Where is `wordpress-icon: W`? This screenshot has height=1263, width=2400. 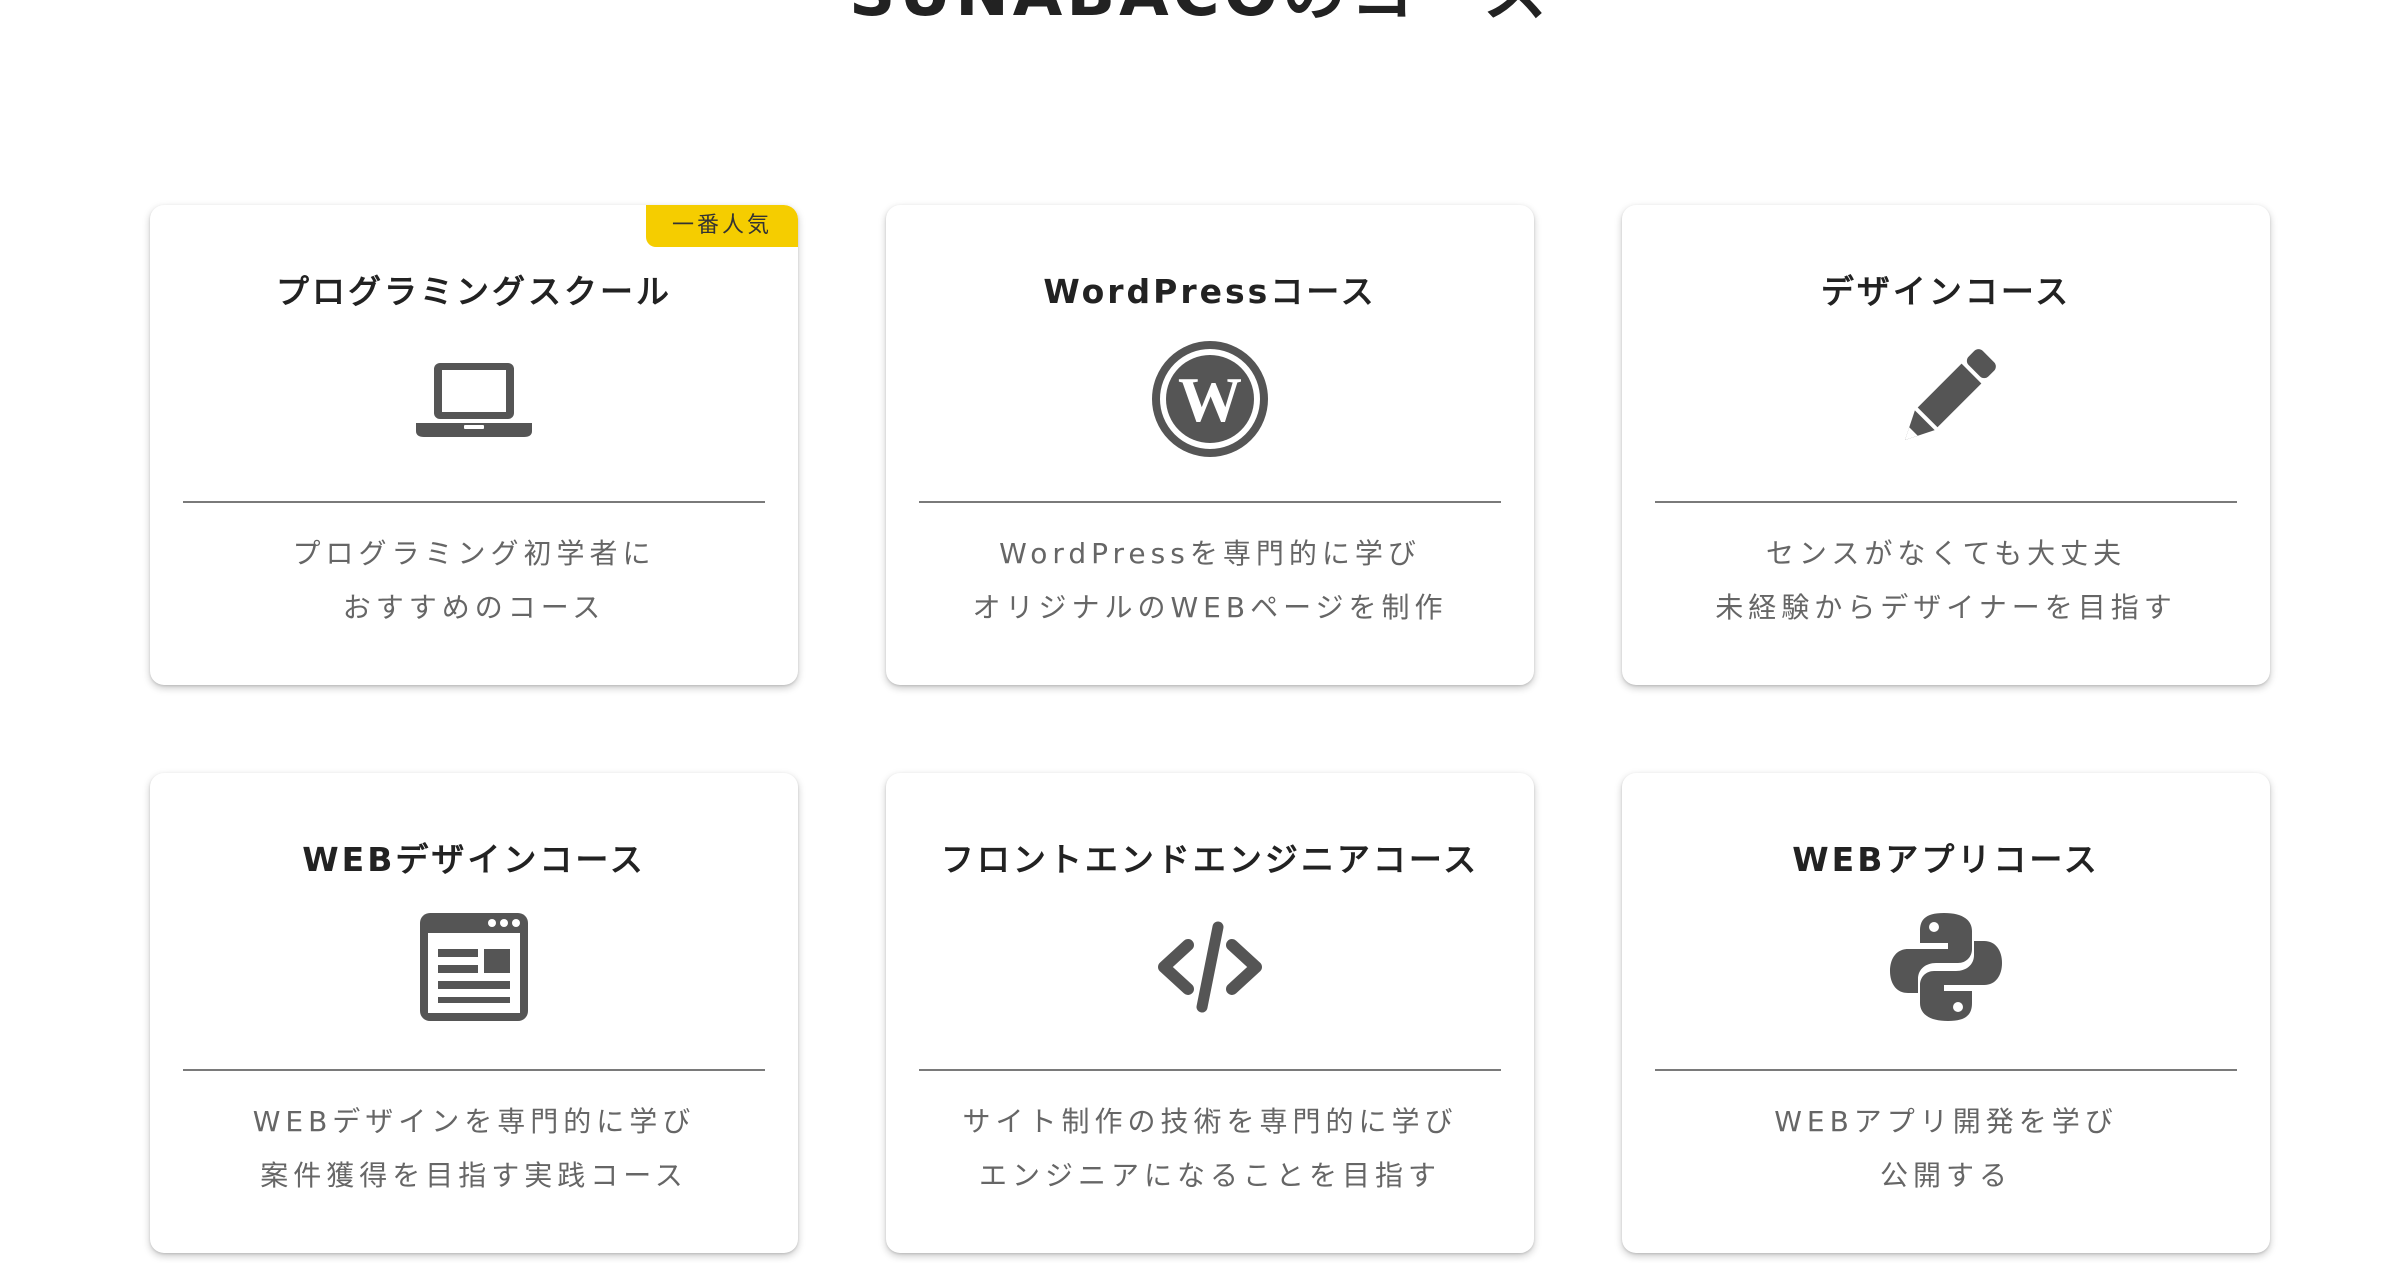
wordpress-icon: W is located at coordinates (1210, 399).